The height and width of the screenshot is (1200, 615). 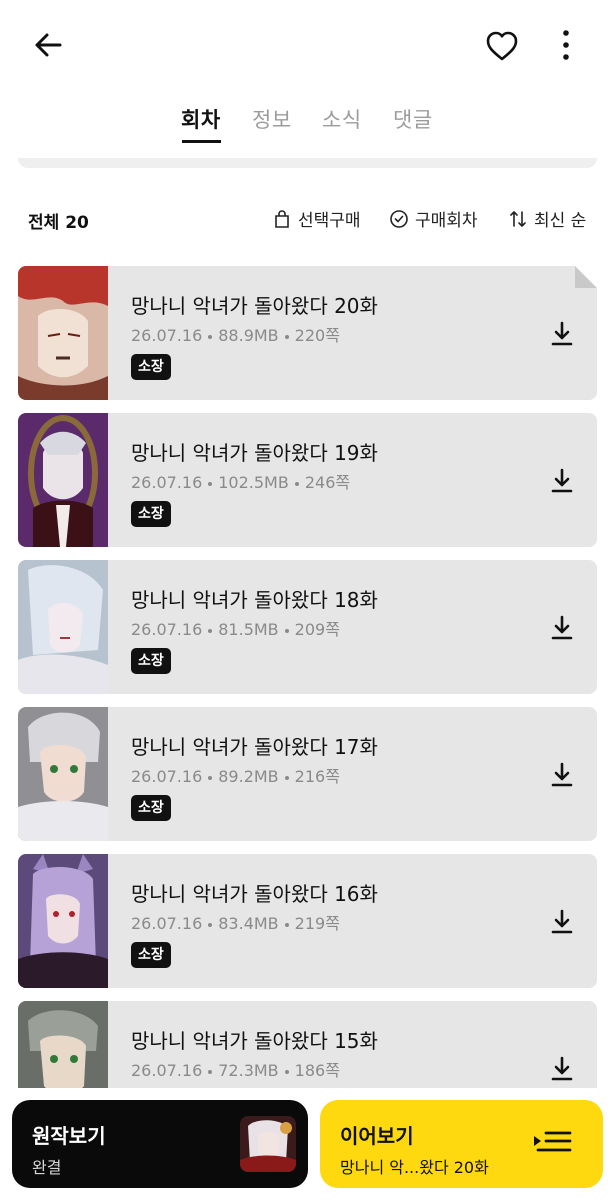 I want to click on episode-pages: 216쪽, so click(x=317, y=776).